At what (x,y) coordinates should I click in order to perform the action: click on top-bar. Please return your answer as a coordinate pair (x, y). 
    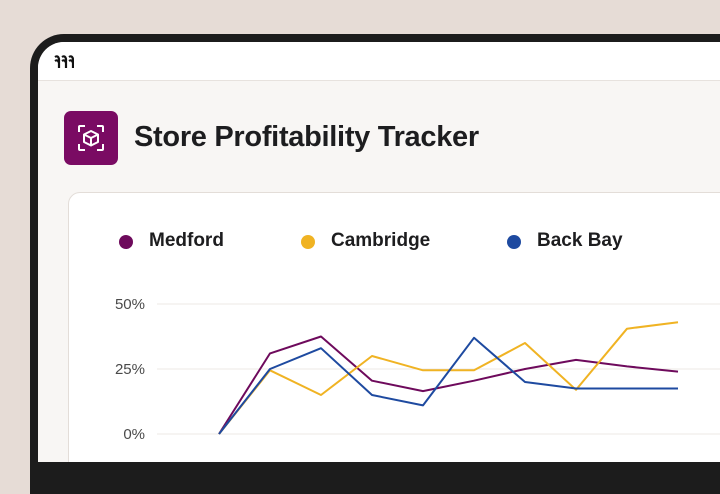
    Looking at the image, I should click on (379, 61).